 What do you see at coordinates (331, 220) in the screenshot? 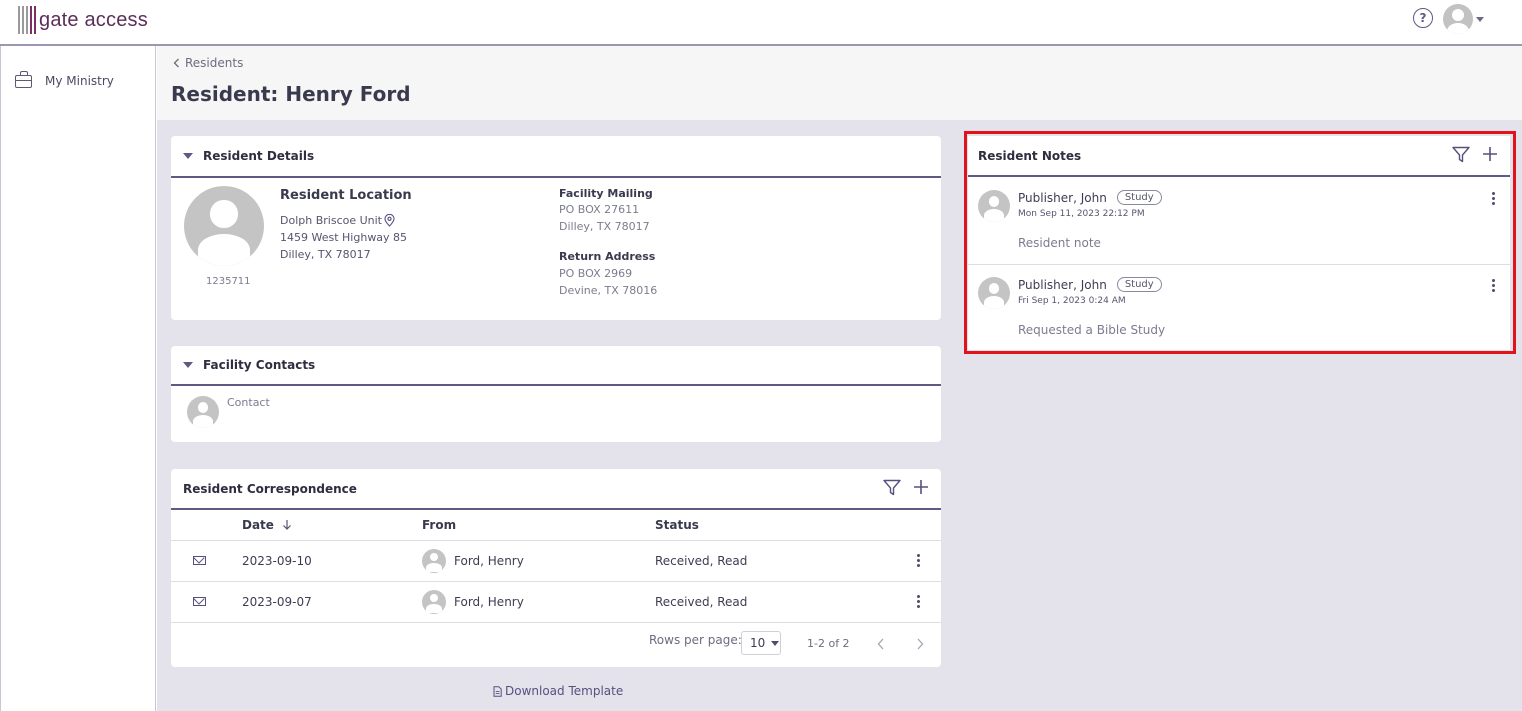
I see `resident-location-name: Dolph Briscoe Unit` at bounding box center [331, 220].